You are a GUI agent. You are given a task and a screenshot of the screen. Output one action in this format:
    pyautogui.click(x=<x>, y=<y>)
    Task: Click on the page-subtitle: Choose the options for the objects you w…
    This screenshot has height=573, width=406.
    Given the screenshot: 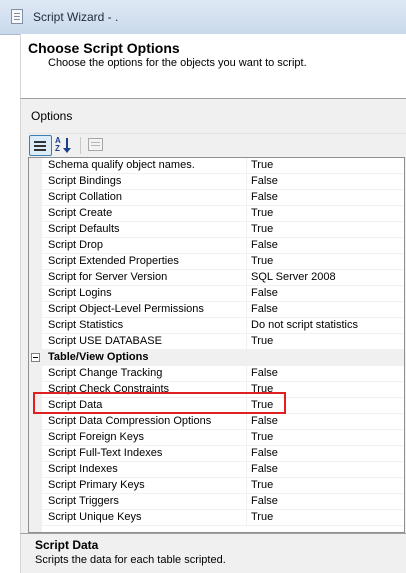 What is the action you would take?
    pyautogui.click(x=177, y=63)
    